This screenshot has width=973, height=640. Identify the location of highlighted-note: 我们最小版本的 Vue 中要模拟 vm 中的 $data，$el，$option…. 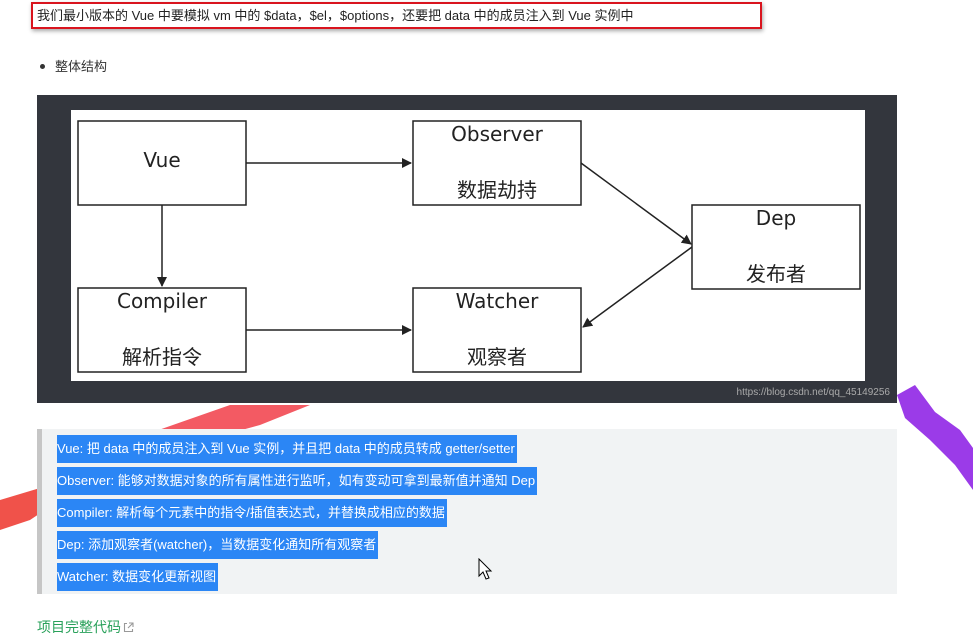
(396, 15).